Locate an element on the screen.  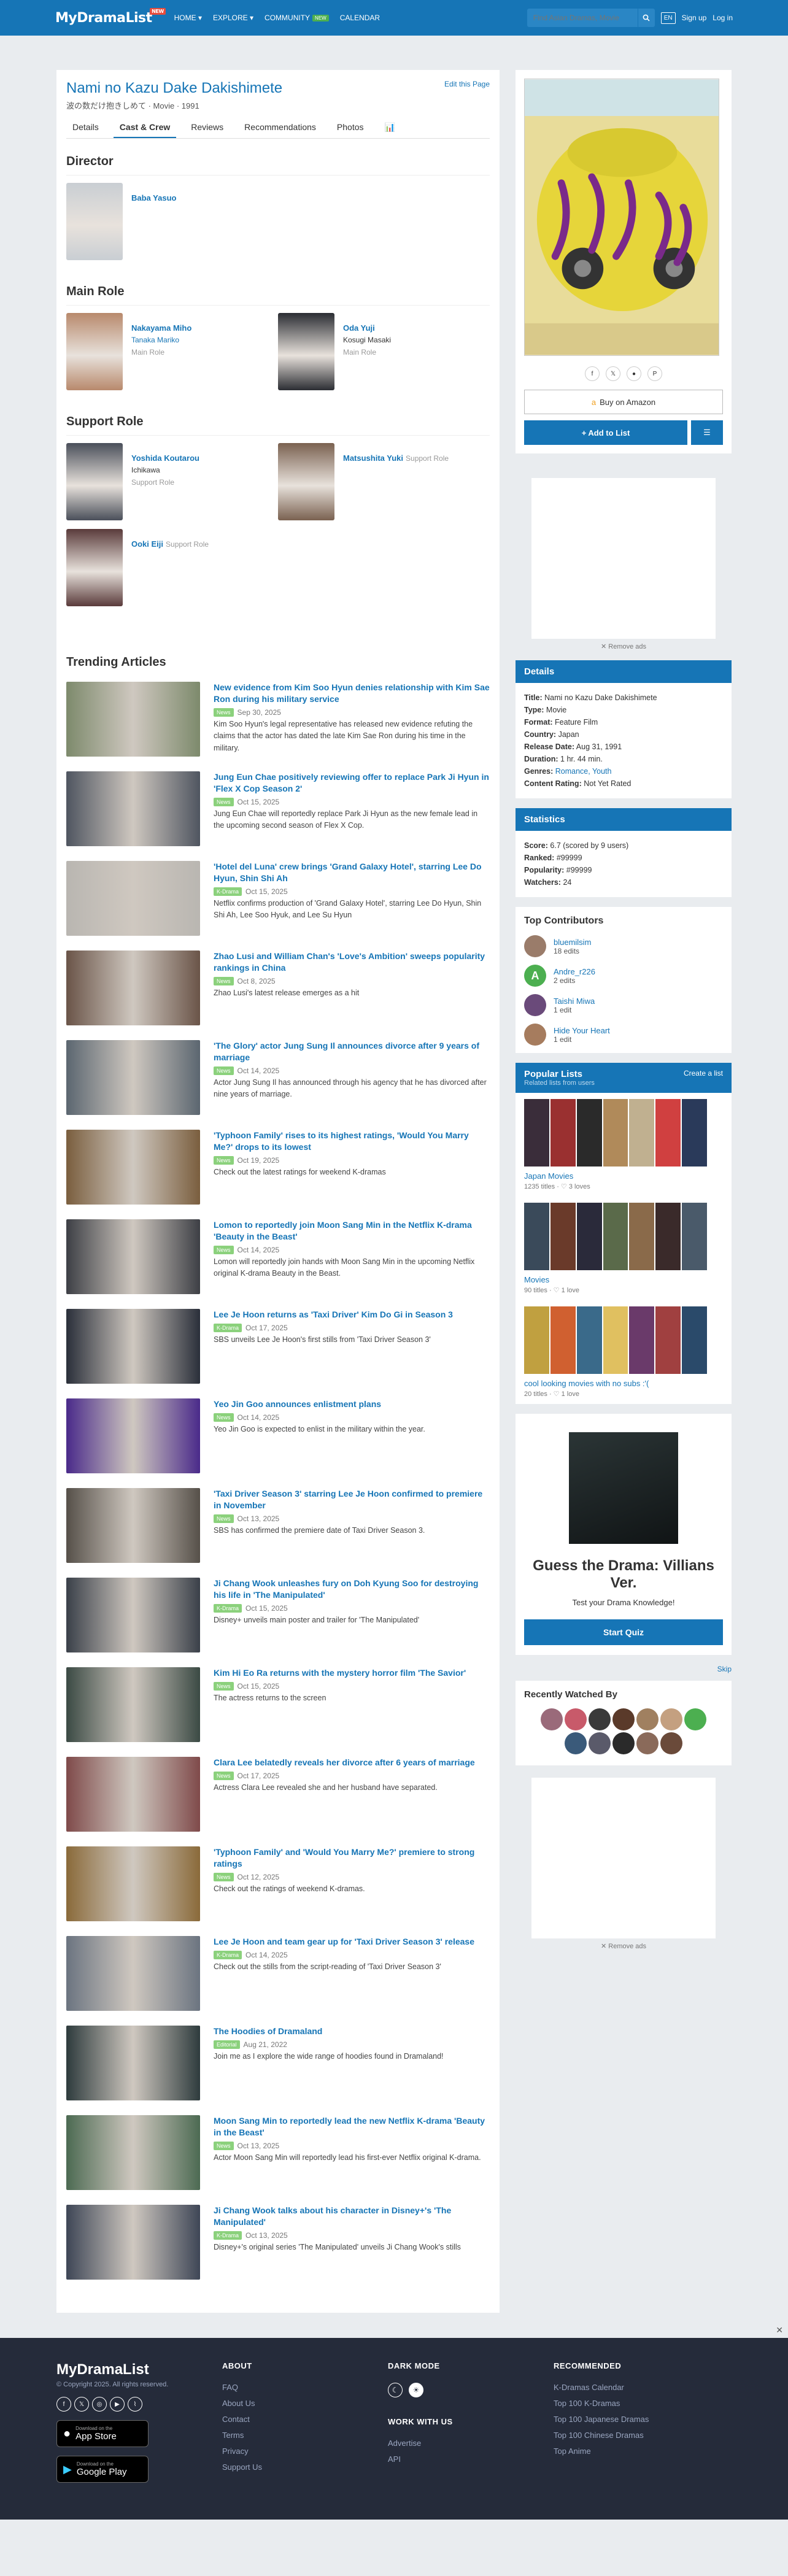
create-list-link: Create a list is located at coordinates (703, 1078).